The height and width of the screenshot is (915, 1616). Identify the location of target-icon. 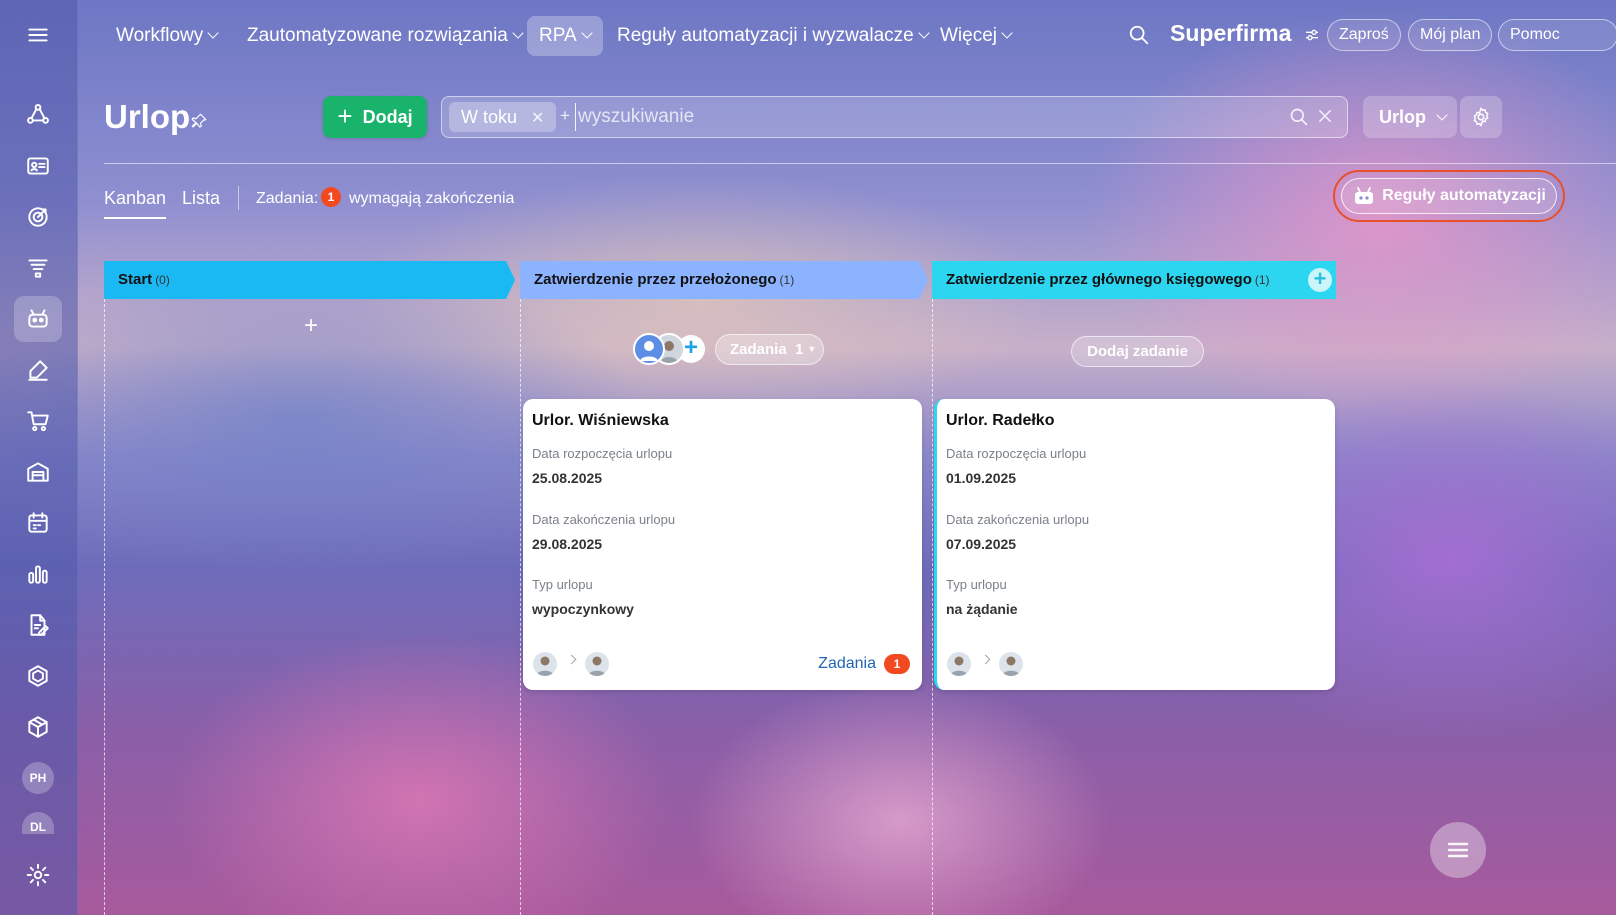
(38, 217).